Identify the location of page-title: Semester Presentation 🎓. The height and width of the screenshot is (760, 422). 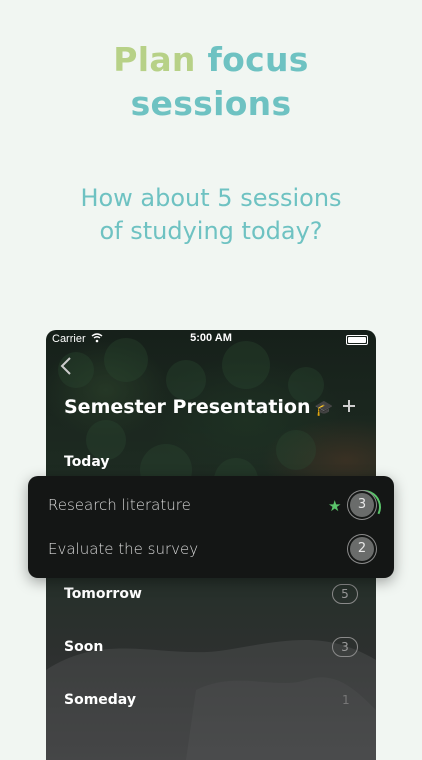
(198, 407).